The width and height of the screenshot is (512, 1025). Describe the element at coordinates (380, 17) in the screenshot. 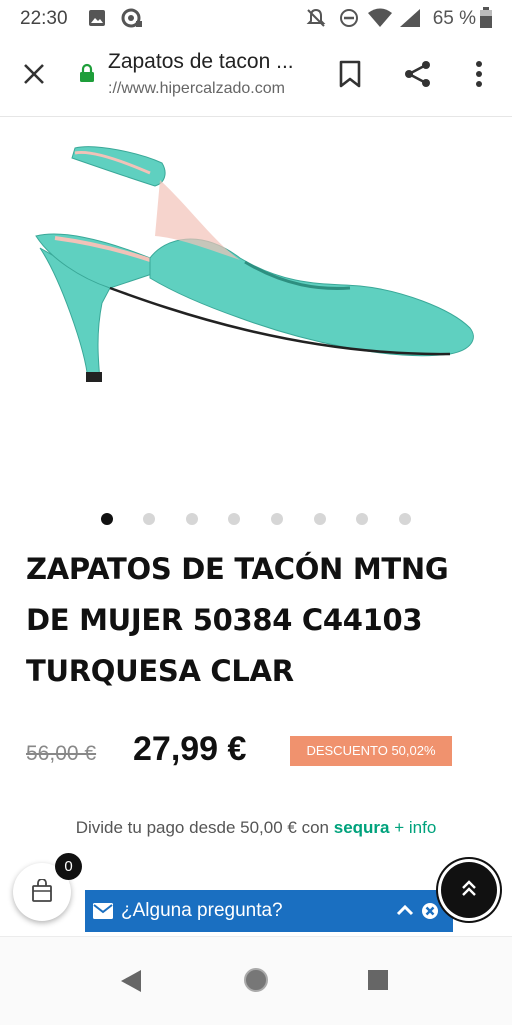

I see `wifi-icon` at that location.